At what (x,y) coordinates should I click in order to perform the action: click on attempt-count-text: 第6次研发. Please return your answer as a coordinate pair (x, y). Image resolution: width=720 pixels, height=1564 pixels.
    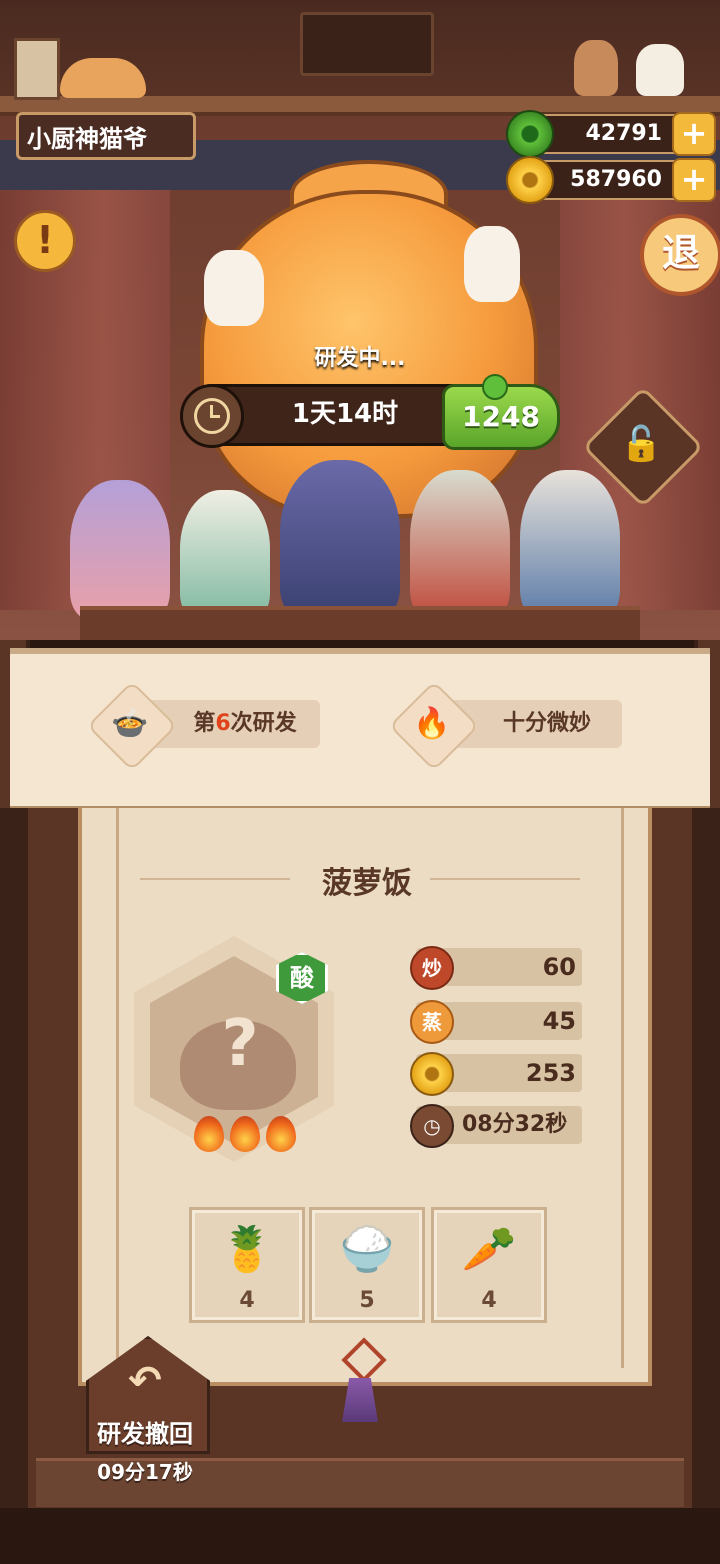
    Looking at the image, I should click on (245, 723).